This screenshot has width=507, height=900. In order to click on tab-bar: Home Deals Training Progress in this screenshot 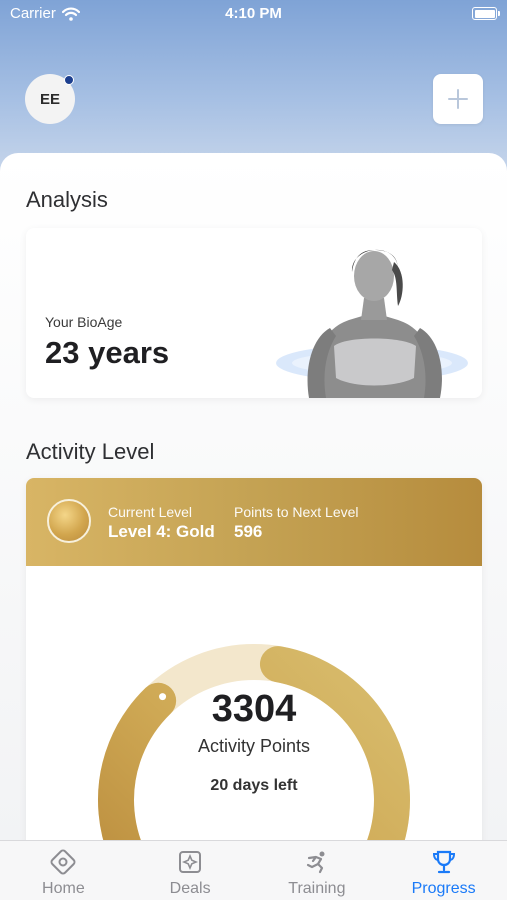, I will do `click(253, 870)`.